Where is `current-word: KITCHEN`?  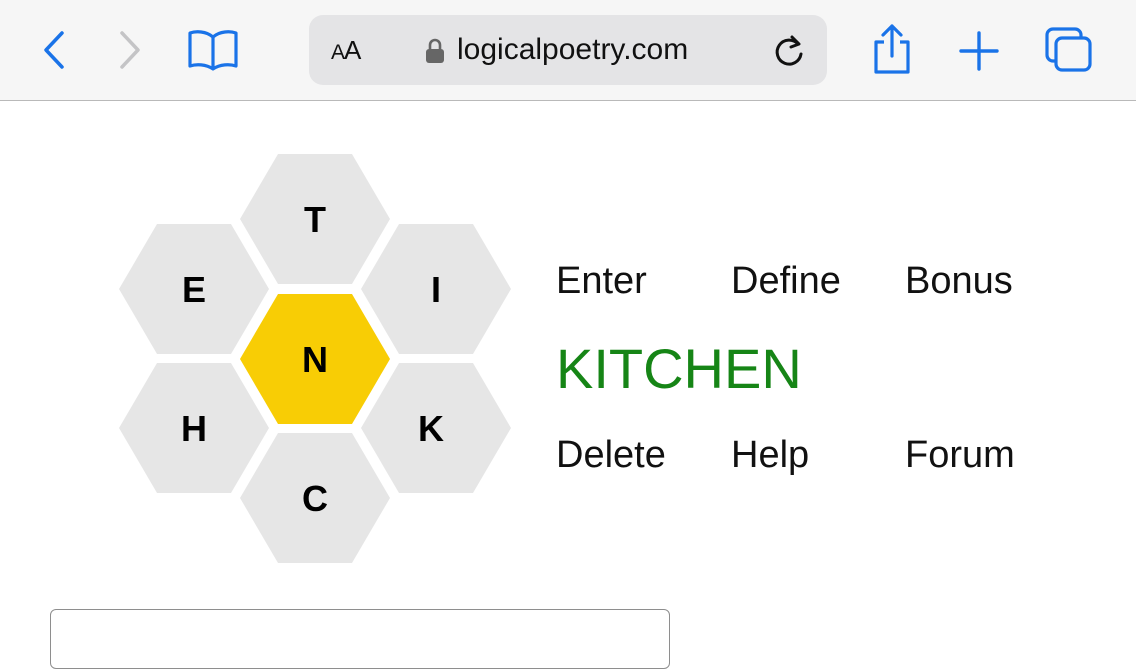 current-word: KITCHEN is located at coordinates (679, 368).